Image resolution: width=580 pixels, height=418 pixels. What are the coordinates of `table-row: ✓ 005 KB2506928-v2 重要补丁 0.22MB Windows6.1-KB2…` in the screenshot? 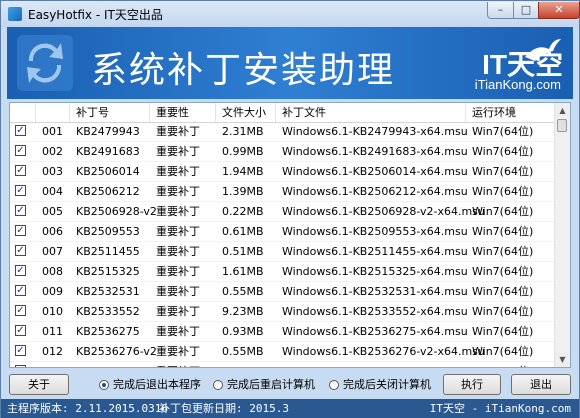 It's located at (283, 212).